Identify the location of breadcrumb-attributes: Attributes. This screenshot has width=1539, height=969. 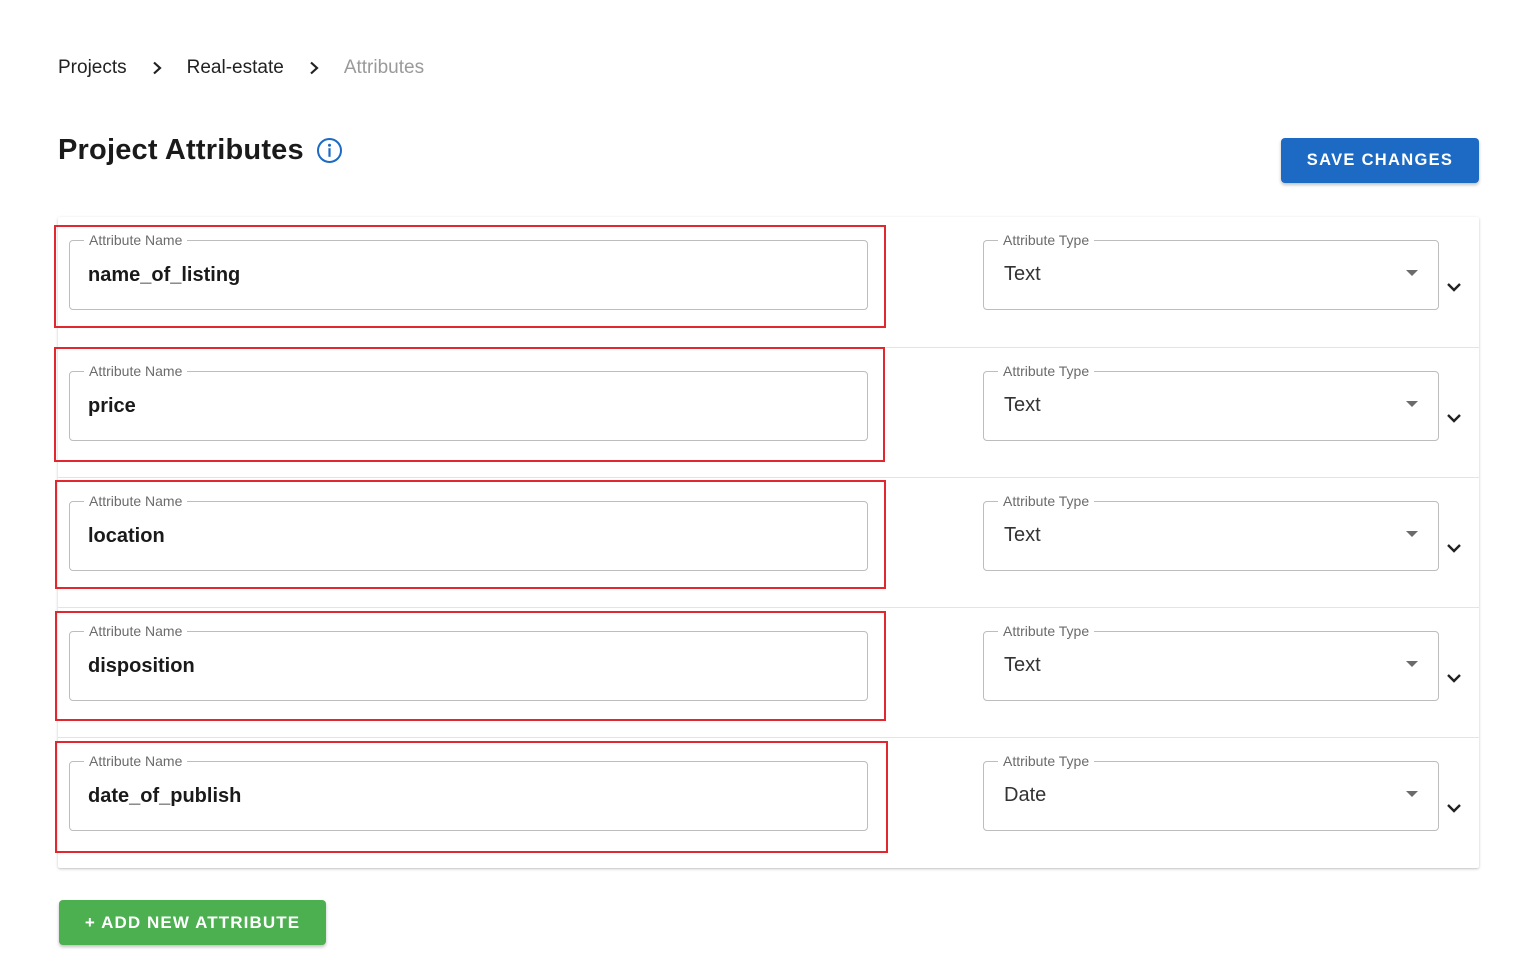
(384, 67).